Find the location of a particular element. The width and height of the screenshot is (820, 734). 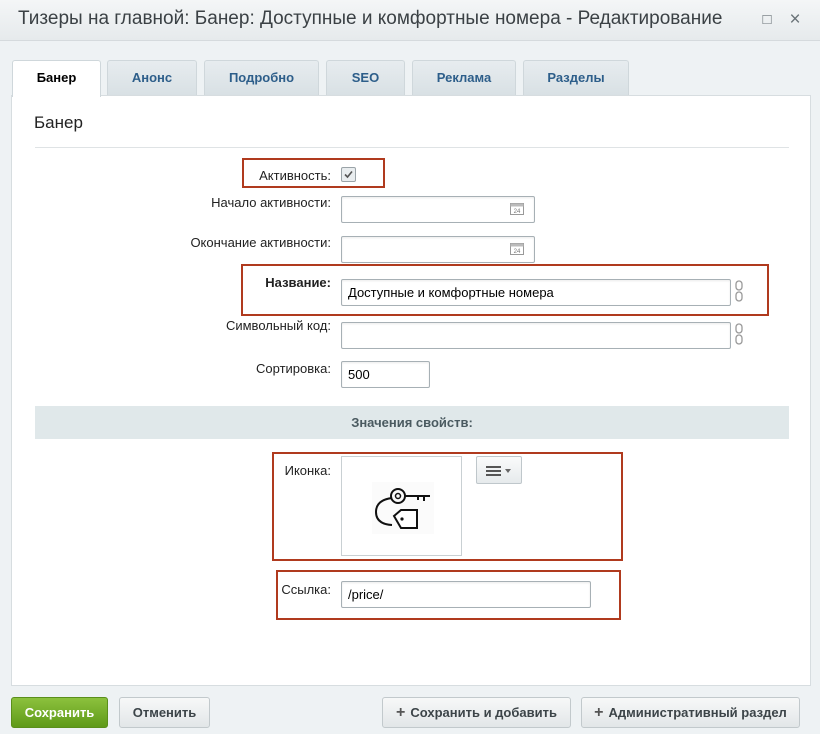

tab-banner: Банер is located at coordinates (56, 78).